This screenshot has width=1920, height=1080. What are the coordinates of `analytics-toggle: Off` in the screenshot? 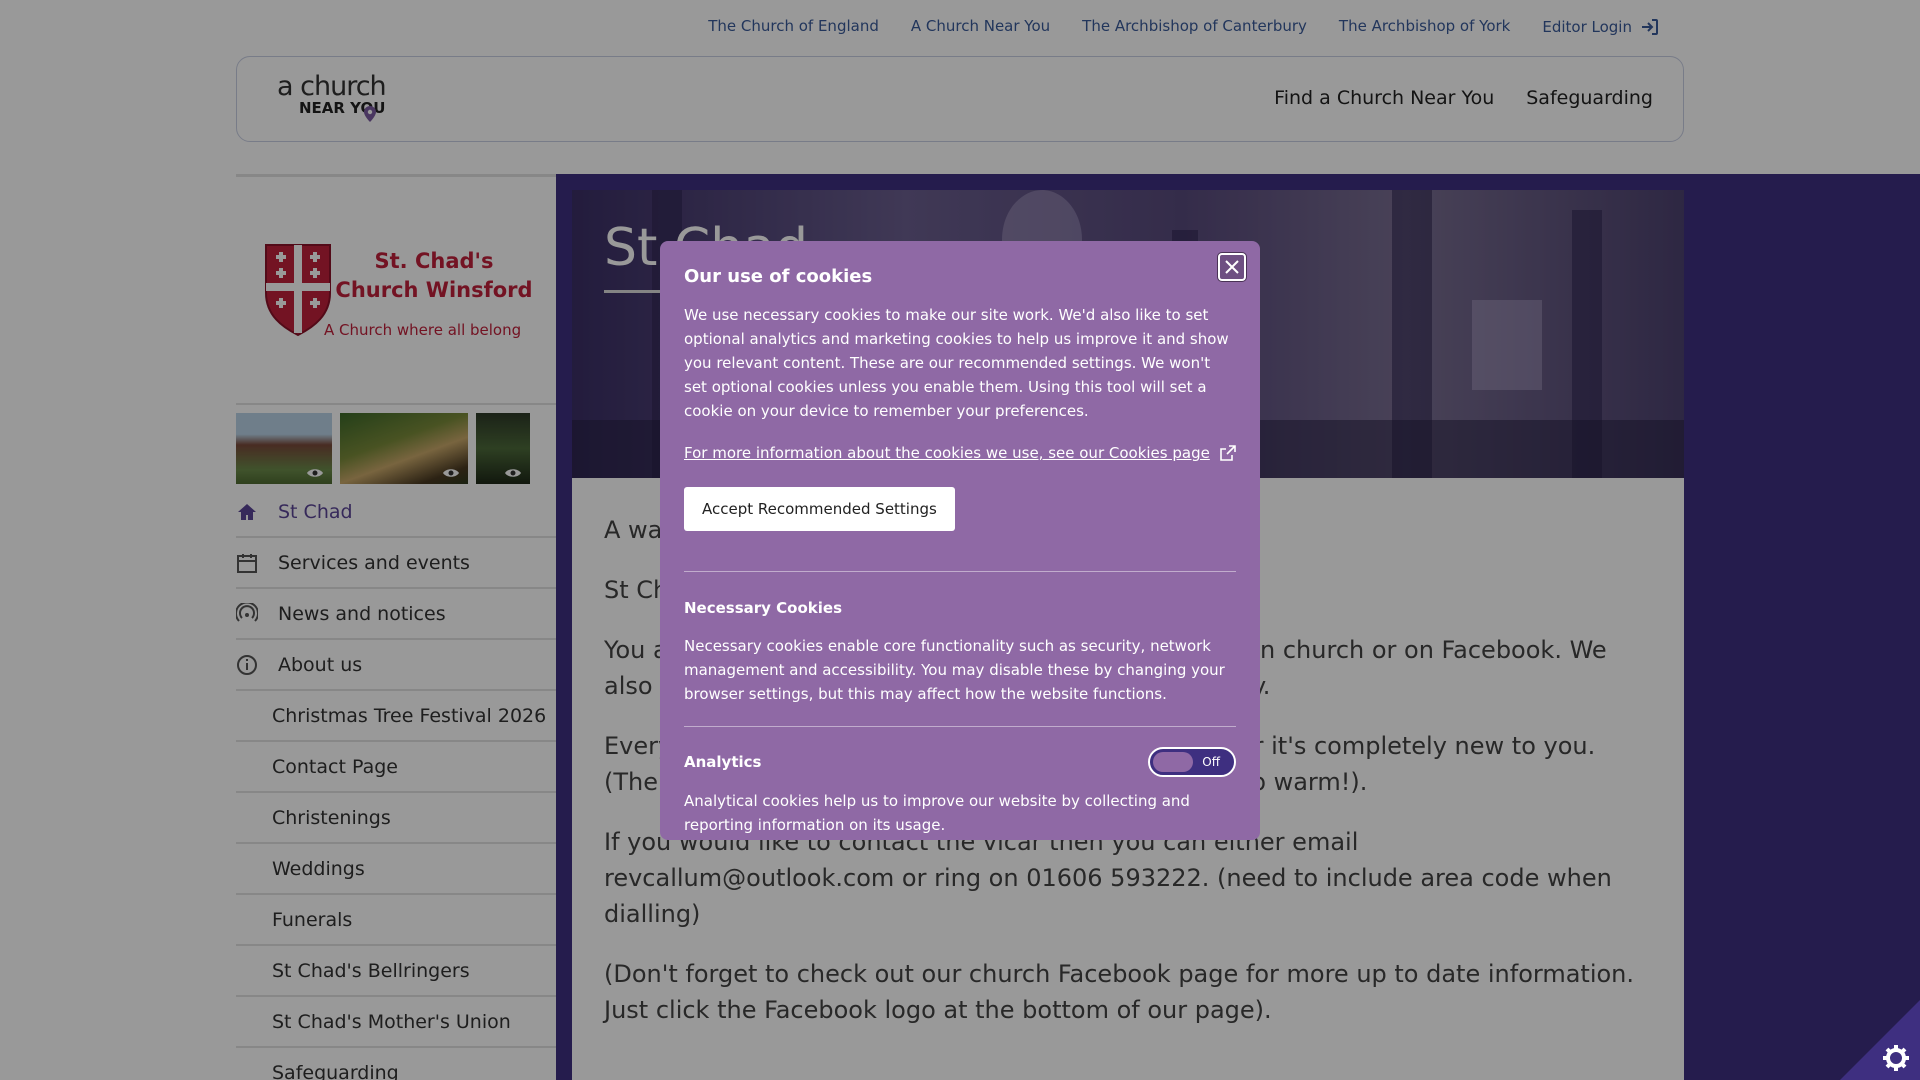 It's located at (1192, 762).